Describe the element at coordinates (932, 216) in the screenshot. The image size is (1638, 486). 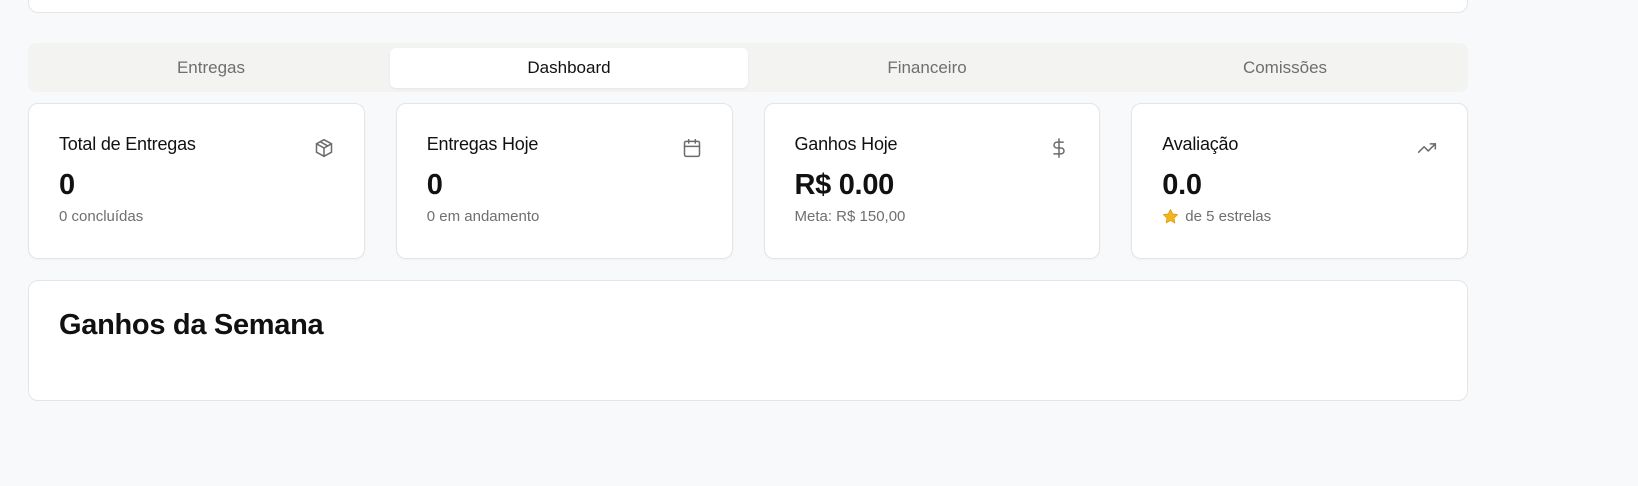
I see `stat-subtext: Meta: R$ 150,00` at that location.